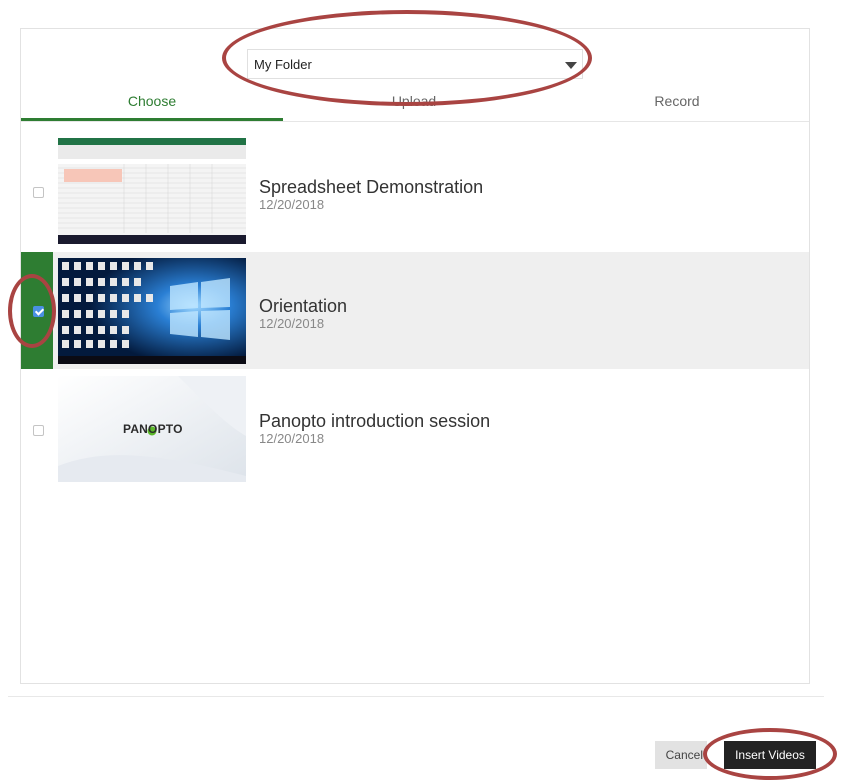  Describe the element at coordinates (770, 755) in the screenshot. I see `insert-videos-button: Insert Videos` at that location.